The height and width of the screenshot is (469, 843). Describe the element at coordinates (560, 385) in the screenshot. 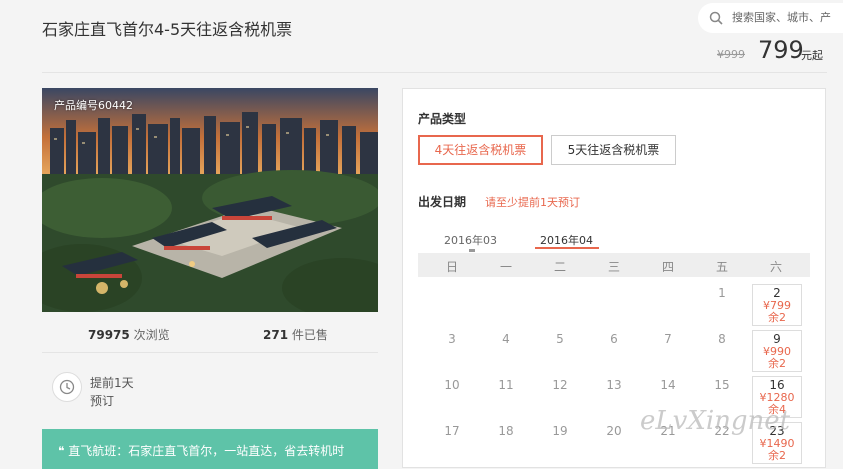

I see `calendar-day: 12` at that location.